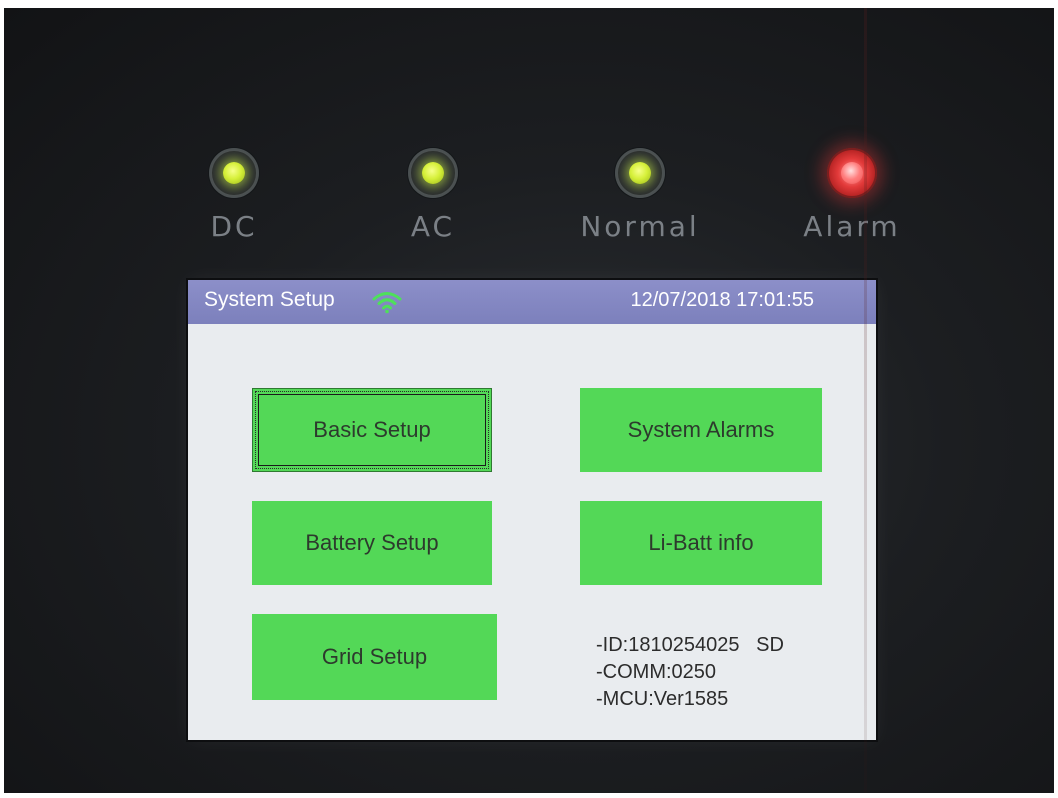  I want to click on indicator-normal: Normal, so click(640, 203).